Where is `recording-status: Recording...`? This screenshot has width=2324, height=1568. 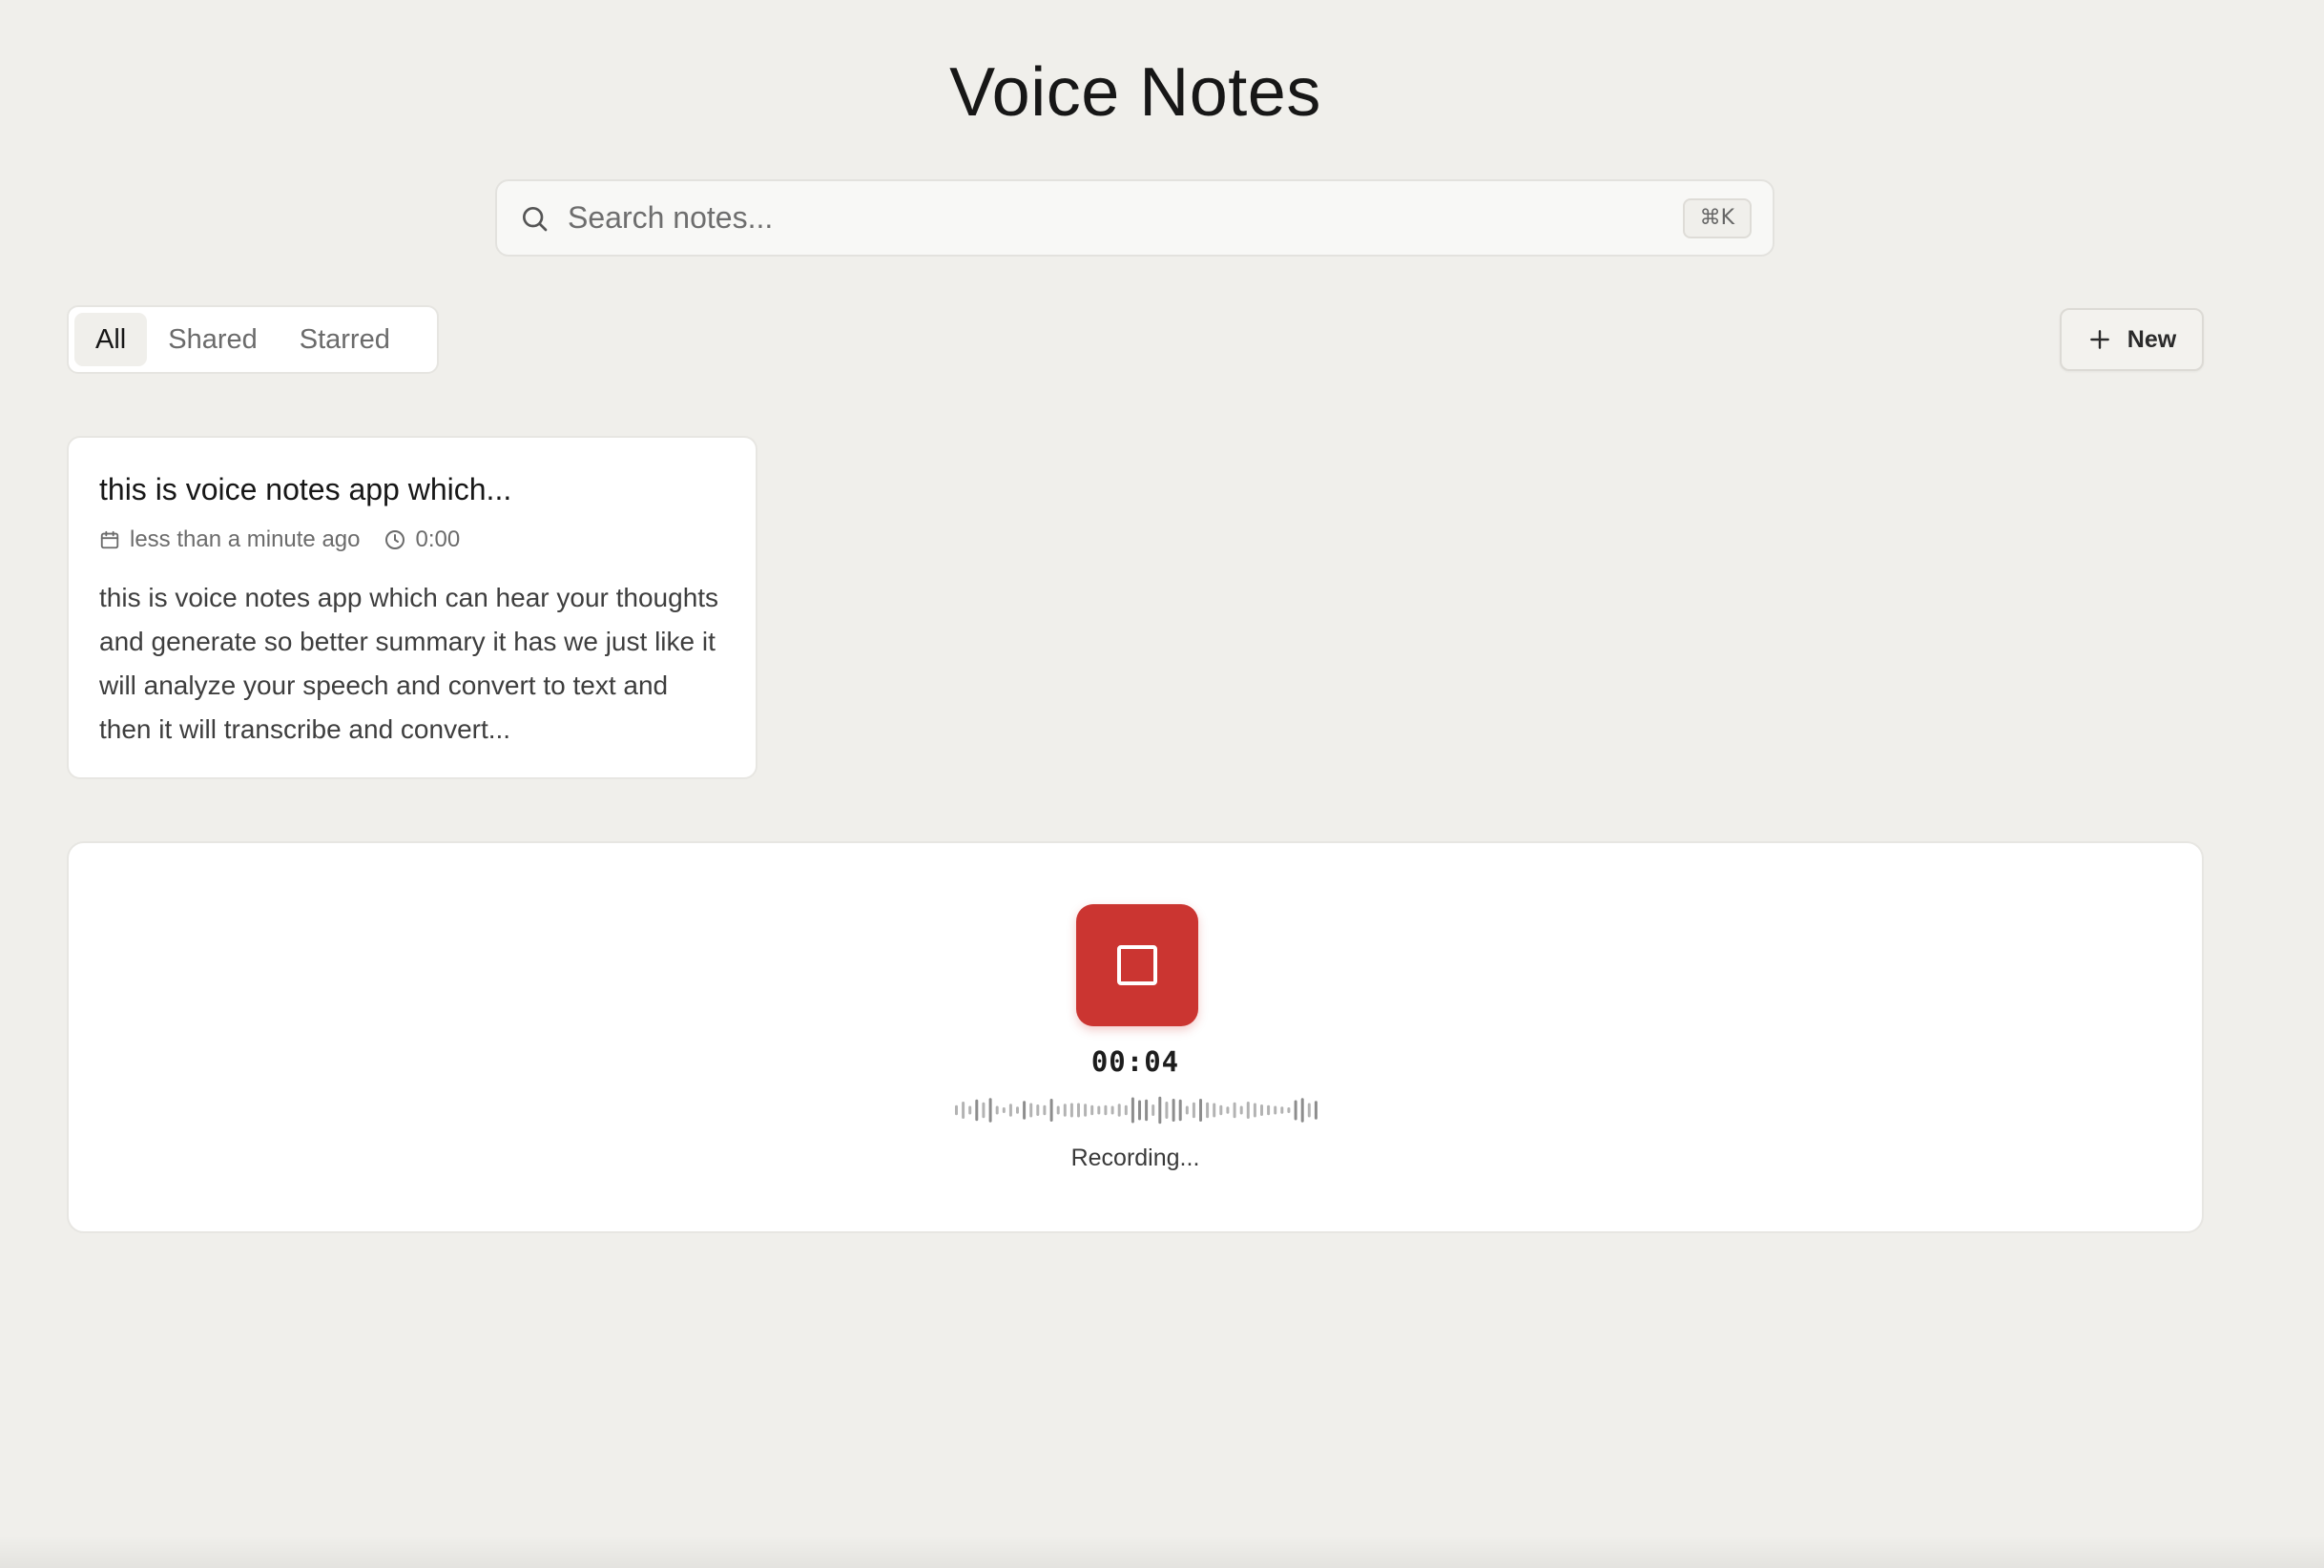 recording-status: Recording... is located at coordinates (1135, 1158).